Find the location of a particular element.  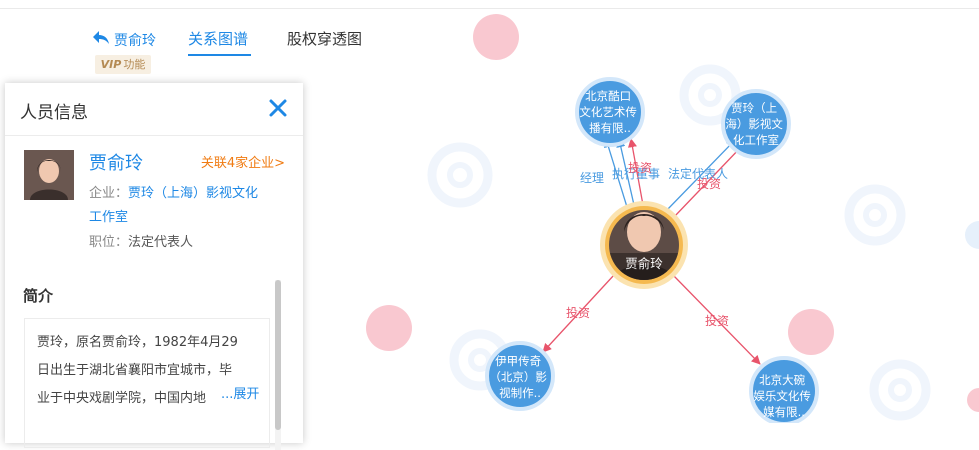

vip-label: 功能 is located at coordinates (134, 64).